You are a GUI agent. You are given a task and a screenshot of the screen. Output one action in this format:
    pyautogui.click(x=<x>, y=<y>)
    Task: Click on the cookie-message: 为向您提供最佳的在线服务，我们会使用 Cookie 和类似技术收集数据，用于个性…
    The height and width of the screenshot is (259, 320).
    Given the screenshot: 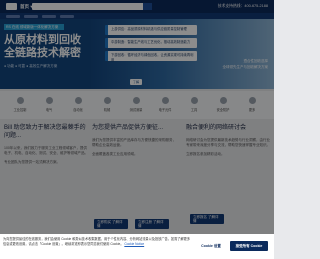 What is the action you would take?
    pyautogui.click(x=97, y=241)
    